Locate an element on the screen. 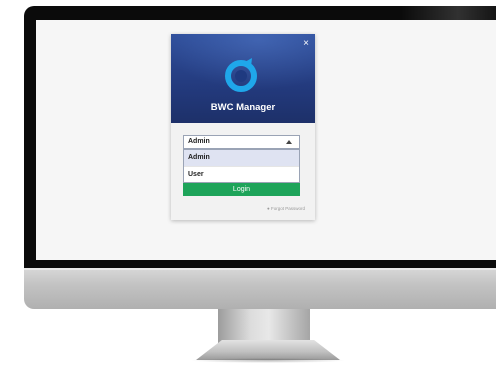  dialog-header: × BWC Manager is located at coordinates (243, 78).